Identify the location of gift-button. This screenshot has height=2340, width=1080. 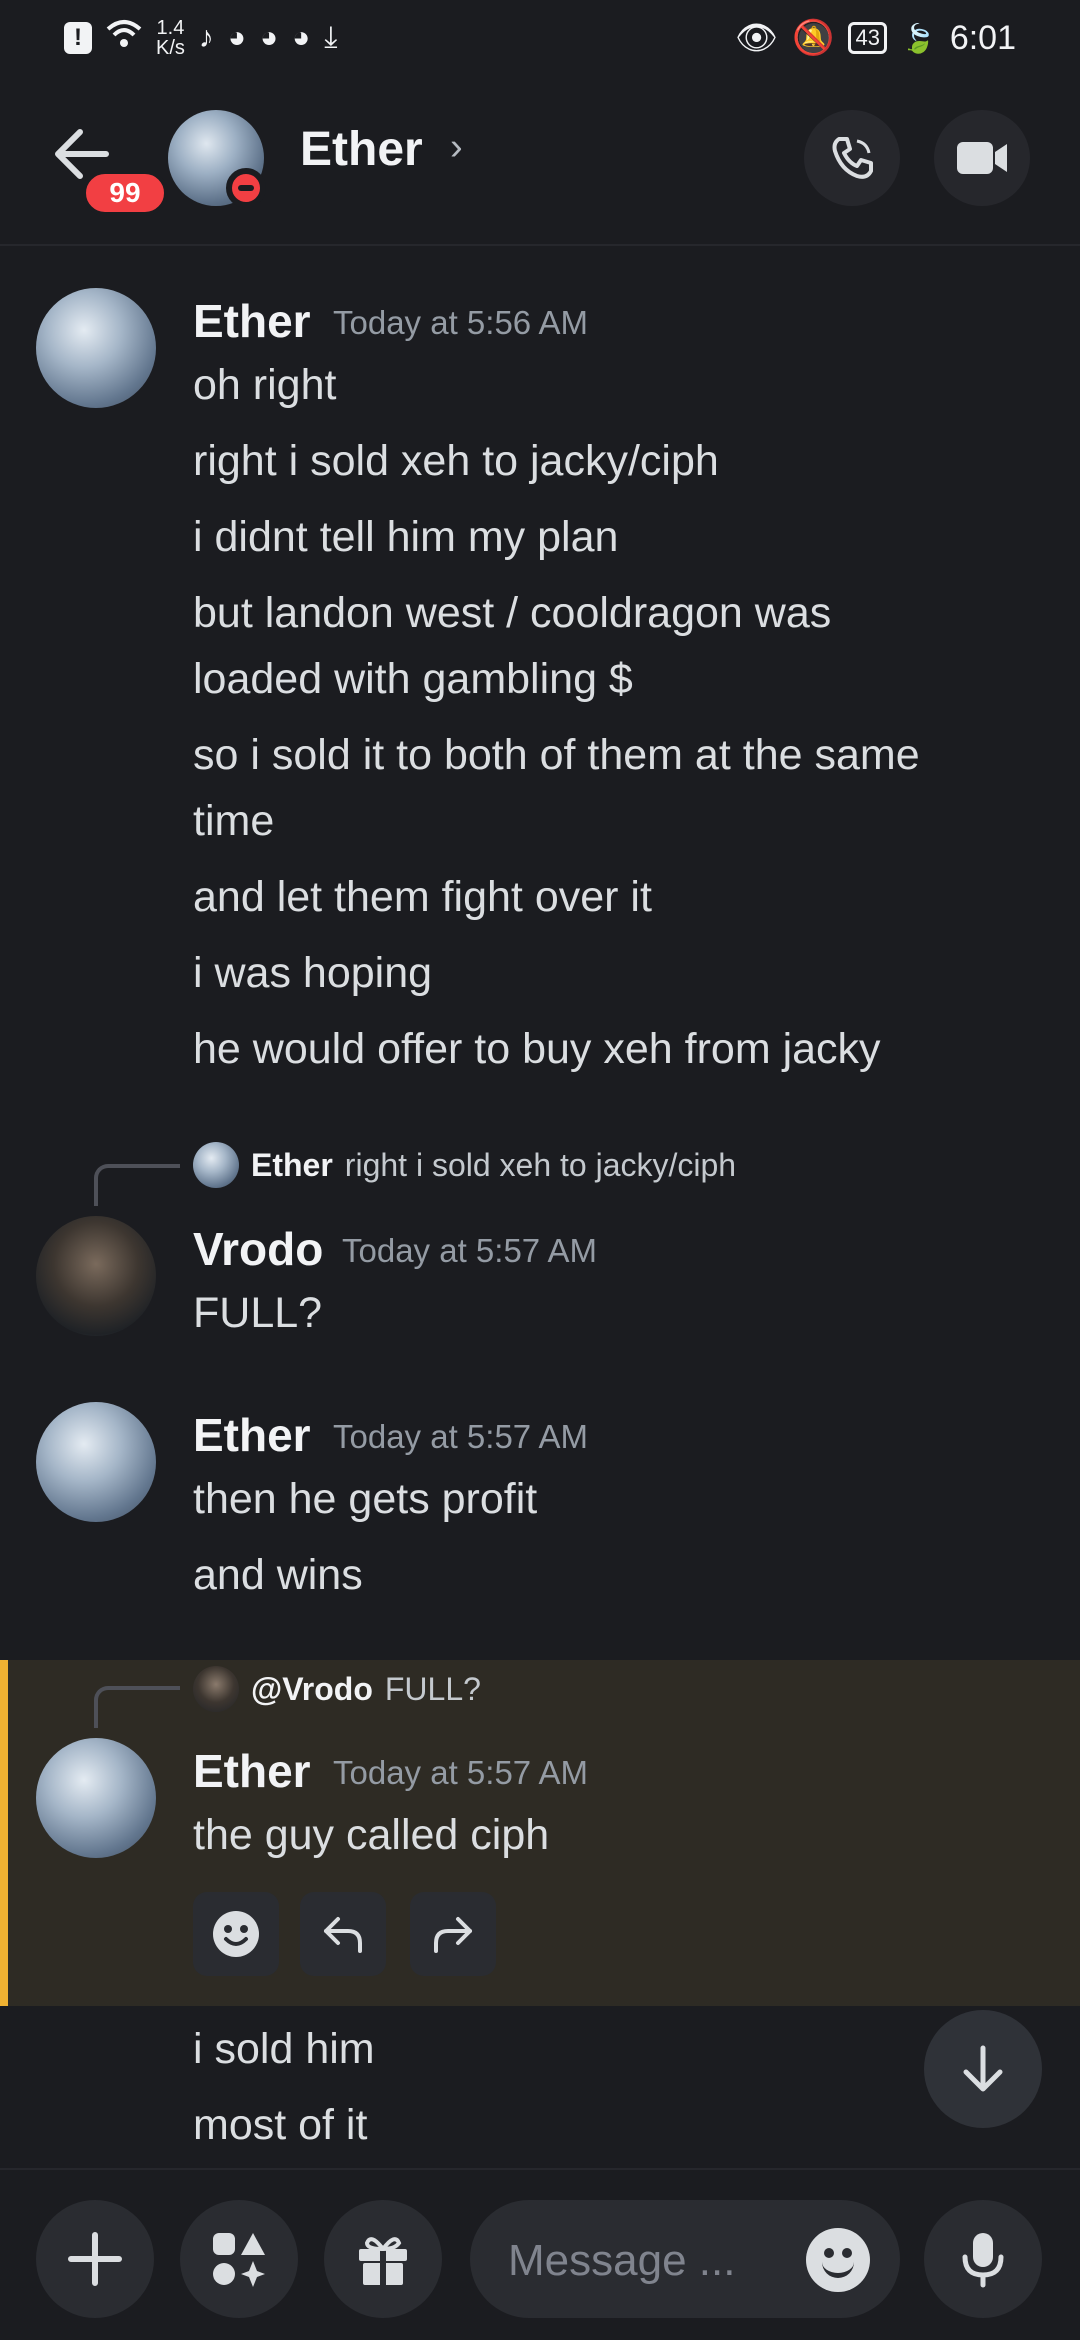
(383, 2259).